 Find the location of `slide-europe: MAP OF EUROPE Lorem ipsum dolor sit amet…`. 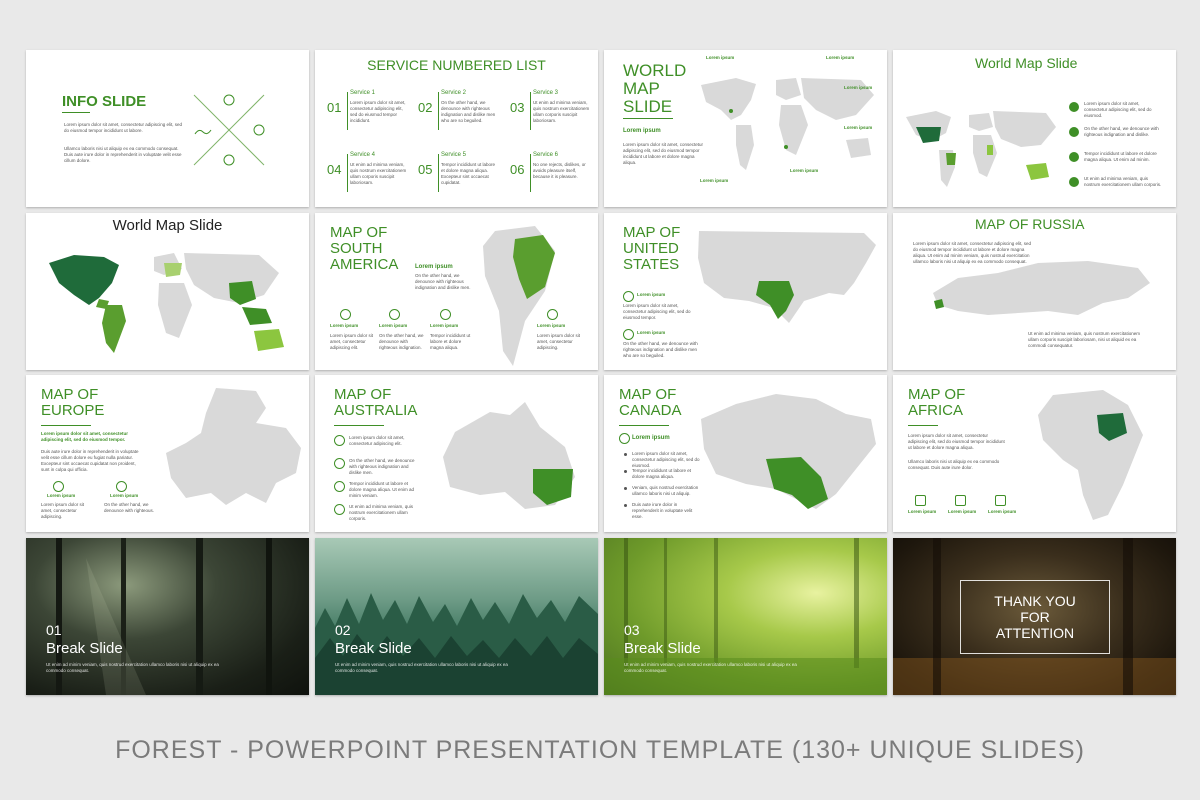

slide-europe: MAP OF EUROPE Lorem ipsum dolor sit amet… is located at coordinates (167, 453).